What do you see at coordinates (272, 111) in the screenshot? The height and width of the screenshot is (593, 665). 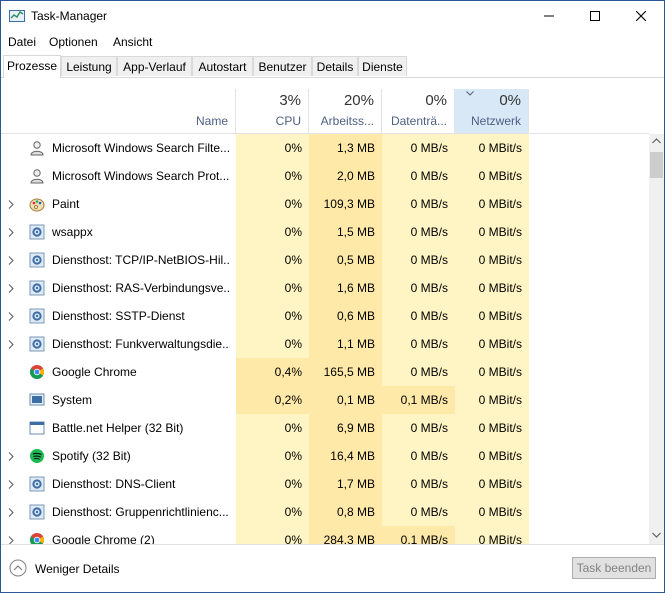 I see `header-cpu: 3% CPU` at bounding box center [272, 111].